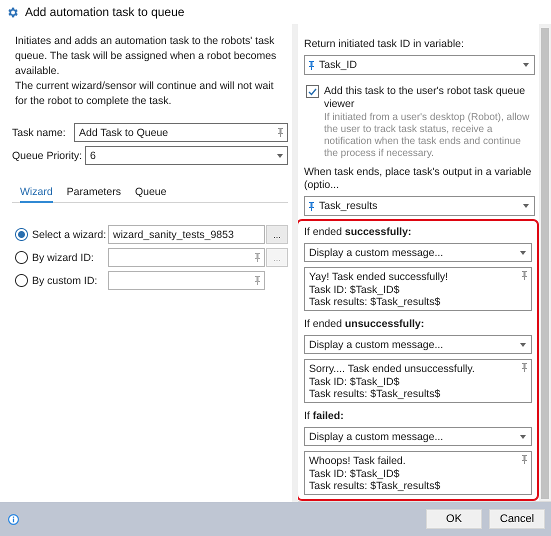 The image size is (551, 536). What do you see at coordinates (65, 280) in the screenshot?
I see `option-label: By custom ID:` at bounding box center [65, 280].